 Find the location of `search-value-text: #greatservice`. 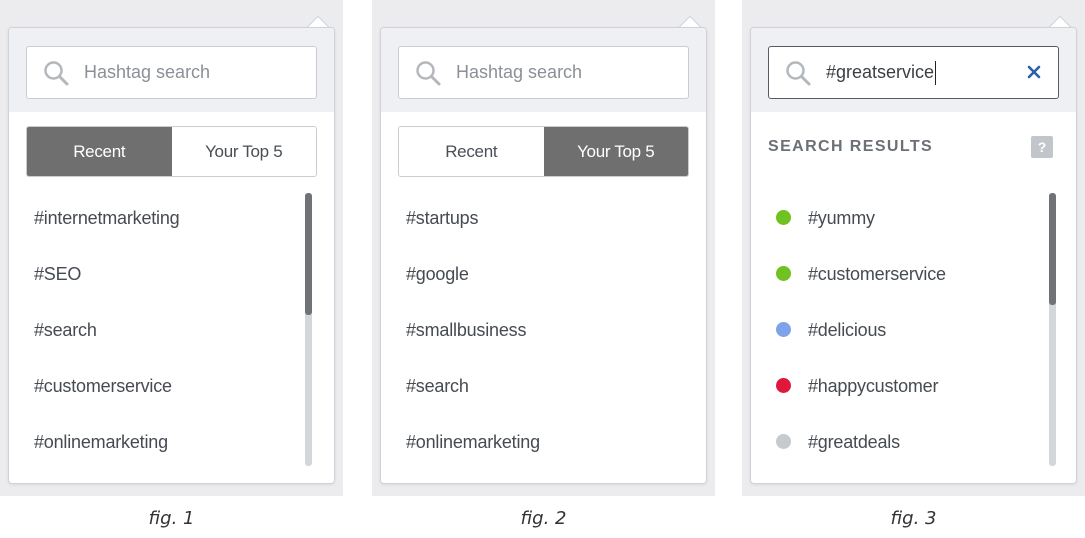

search-value-text: #greatservice is located at coordinates (880, 72).